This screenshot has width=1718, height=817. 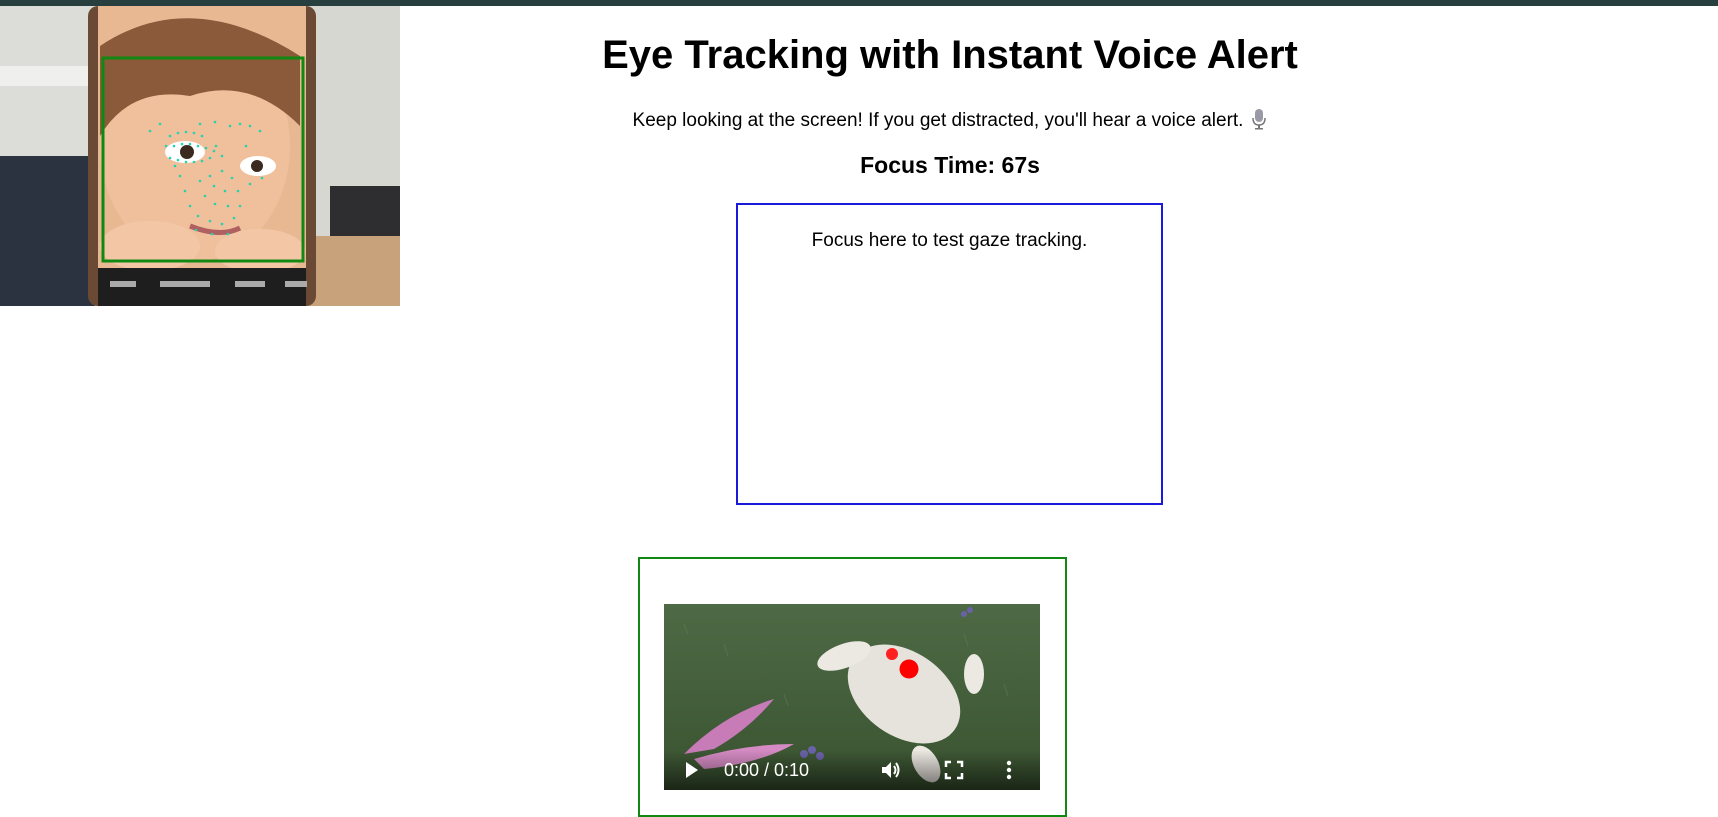 What do you see at coordinates (1009, 770) in the screenshot?
I see `more-vert-icon` at bounding box center [1009, 770].